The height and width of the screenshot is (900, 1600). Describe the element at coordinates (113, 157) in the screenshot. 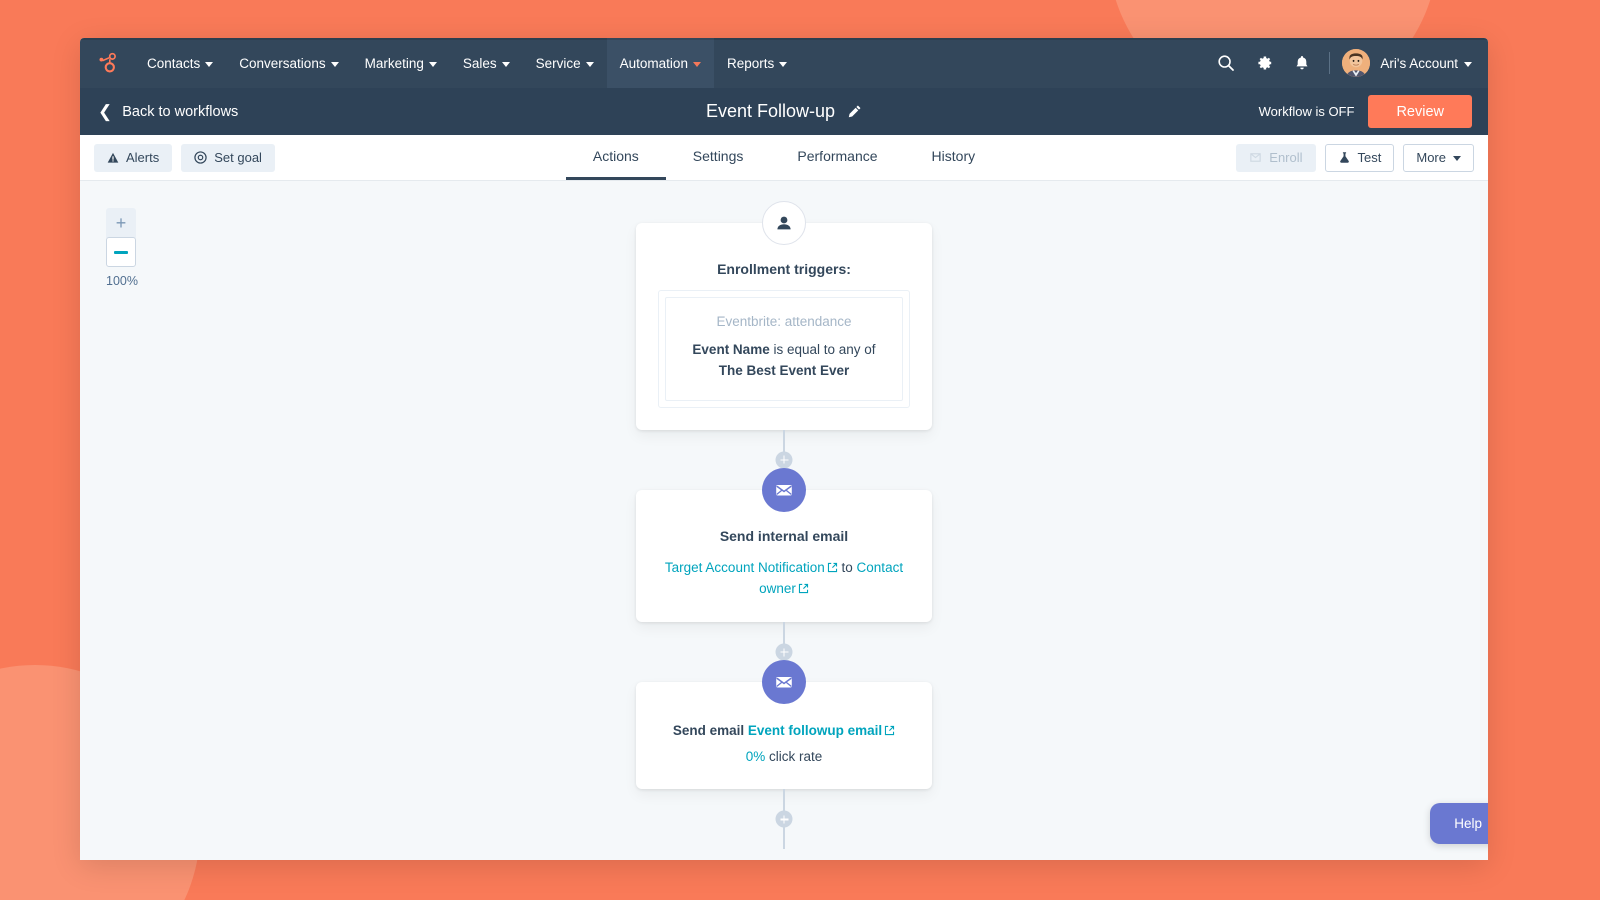

I see `warning-triangle-icon` at that location.